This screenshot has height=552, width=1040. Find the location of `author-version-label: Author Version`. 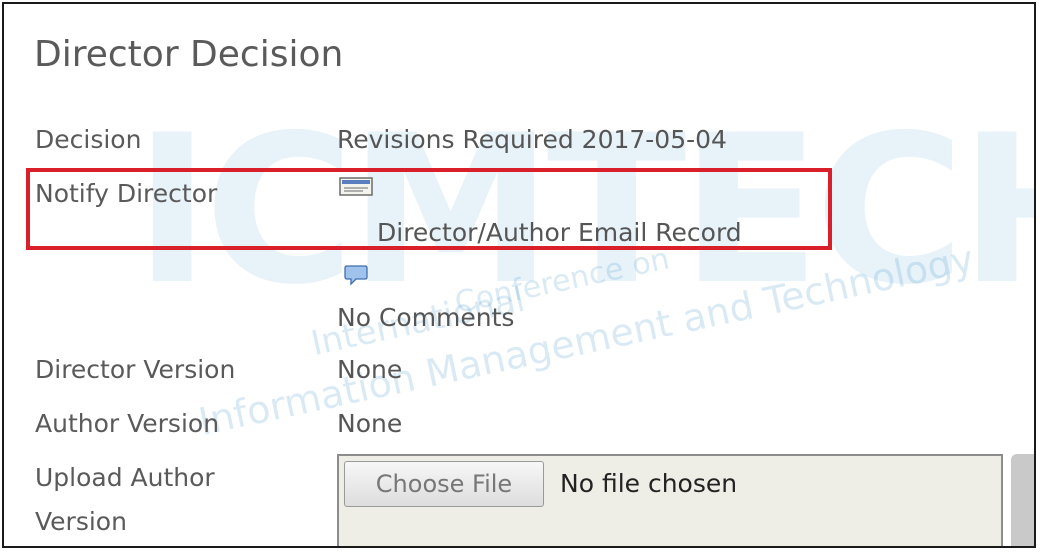

author-version-label: Author Version is located at coordinates (127, 423).